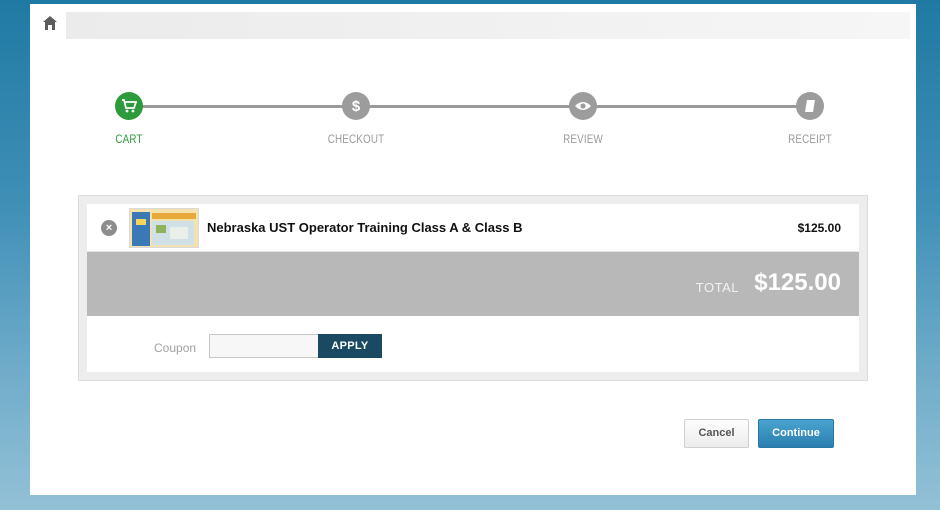 This screenshot has height=510, width=940. Describe the element at coordinates (175, 348) in the screenshot. I see `coupon-label: Coupon` at that location.